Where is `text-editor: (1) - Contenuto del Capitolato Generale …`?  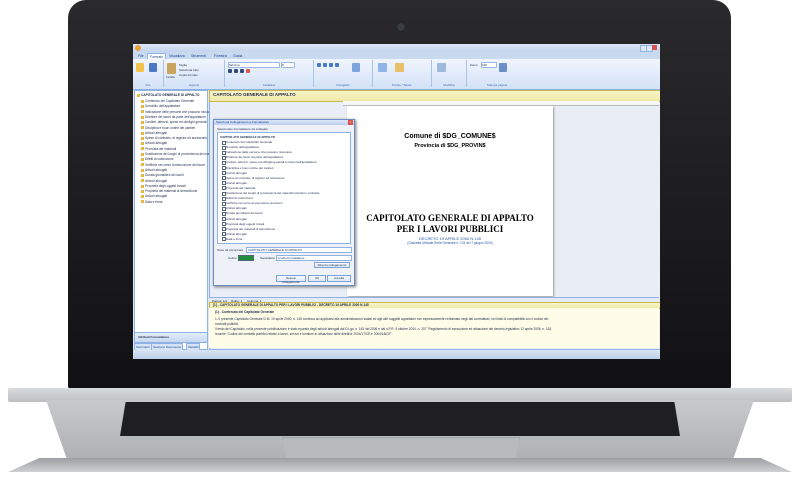 text-editor: (1) - Contenuto del Capitolato Generale … is located at coordinates (434, 328).